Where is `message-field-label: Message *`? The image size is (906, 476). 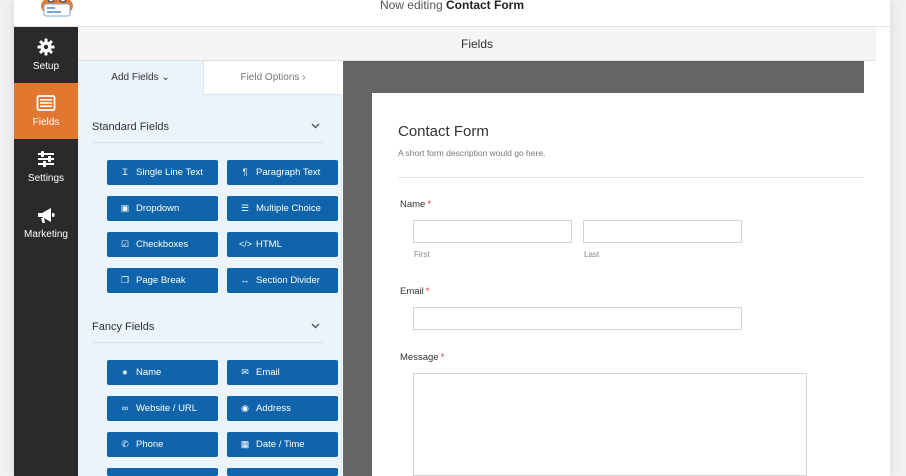 message-field-label: Message * is located at coordinates (422, 357).